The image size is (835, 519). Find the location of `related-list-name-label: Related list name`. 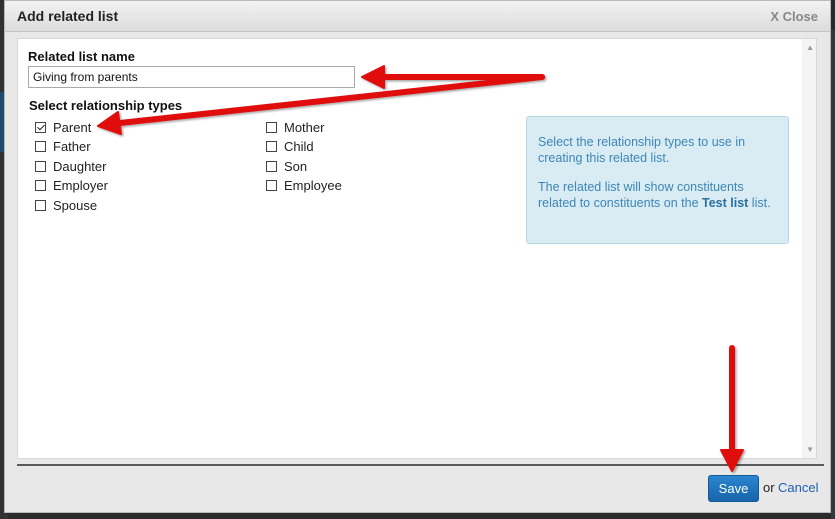

related-list-name-label: Related list name is located at coordinates (81, 56).